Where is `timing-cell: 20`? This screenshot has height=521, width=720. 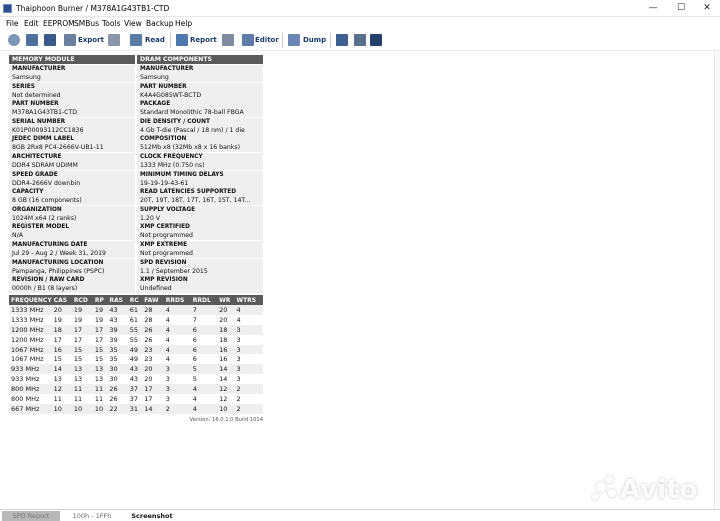 timing-cell: 20 is located at coordinates (226, 310).